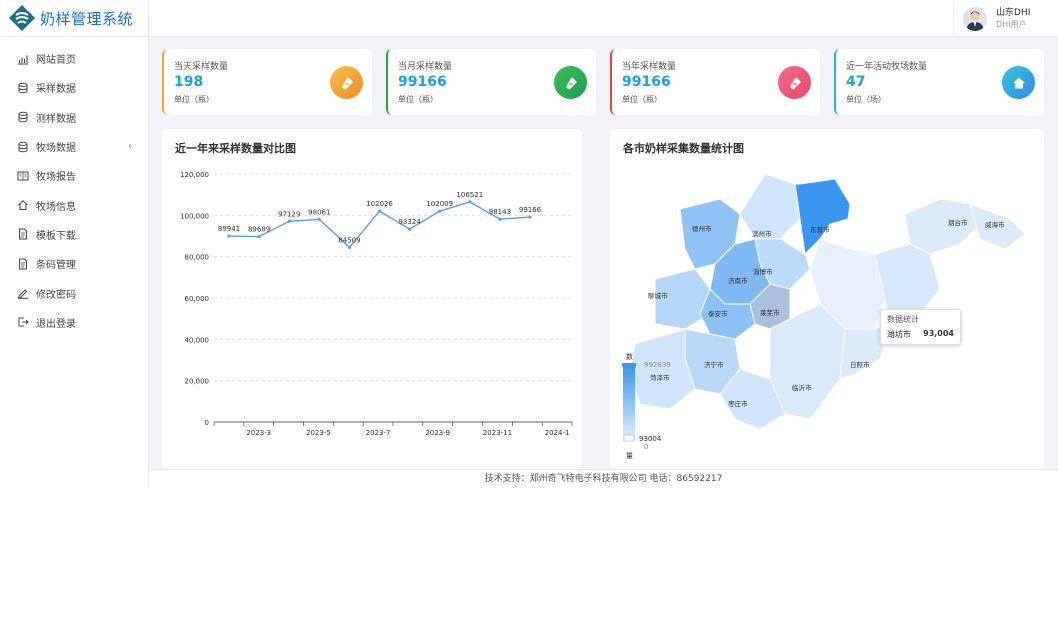  I want to click on sidebar-item-9: 退出登录, so click(74, 322).